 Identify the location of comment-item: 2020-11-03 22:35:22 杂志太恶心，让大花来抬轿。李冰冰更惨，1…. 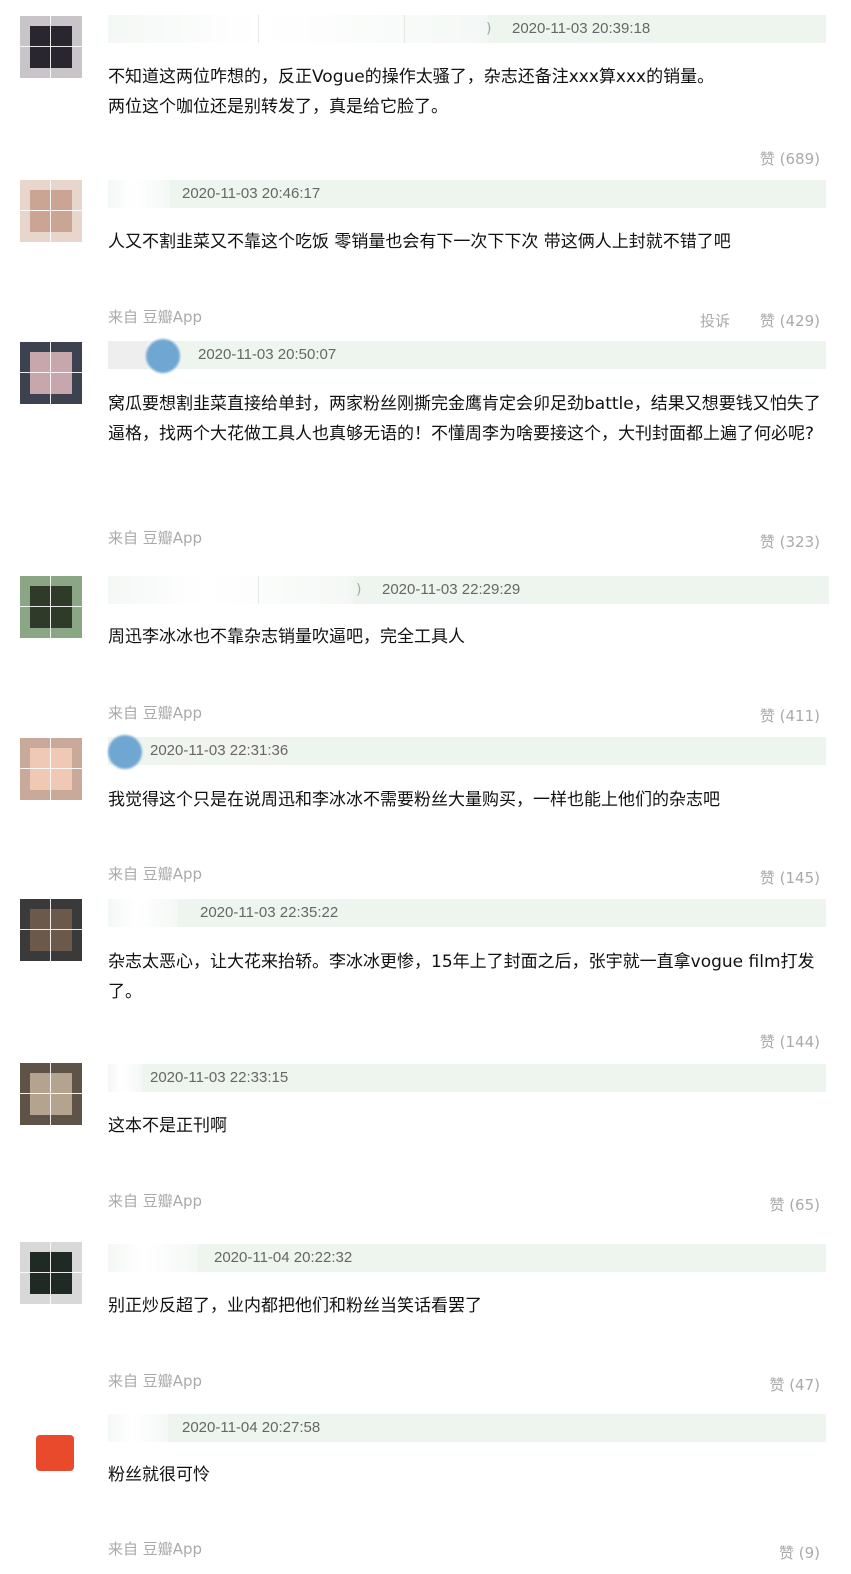
(425, 976).